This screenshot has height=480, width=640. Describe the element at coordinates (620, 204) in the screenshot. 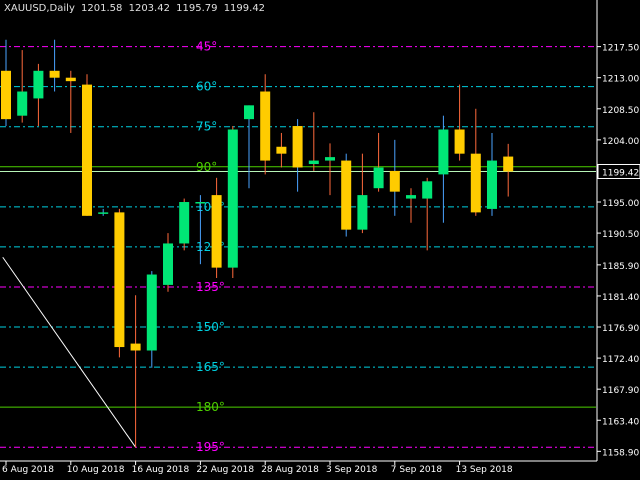

I see `price-tick-label-5: 1195.00` at that location.